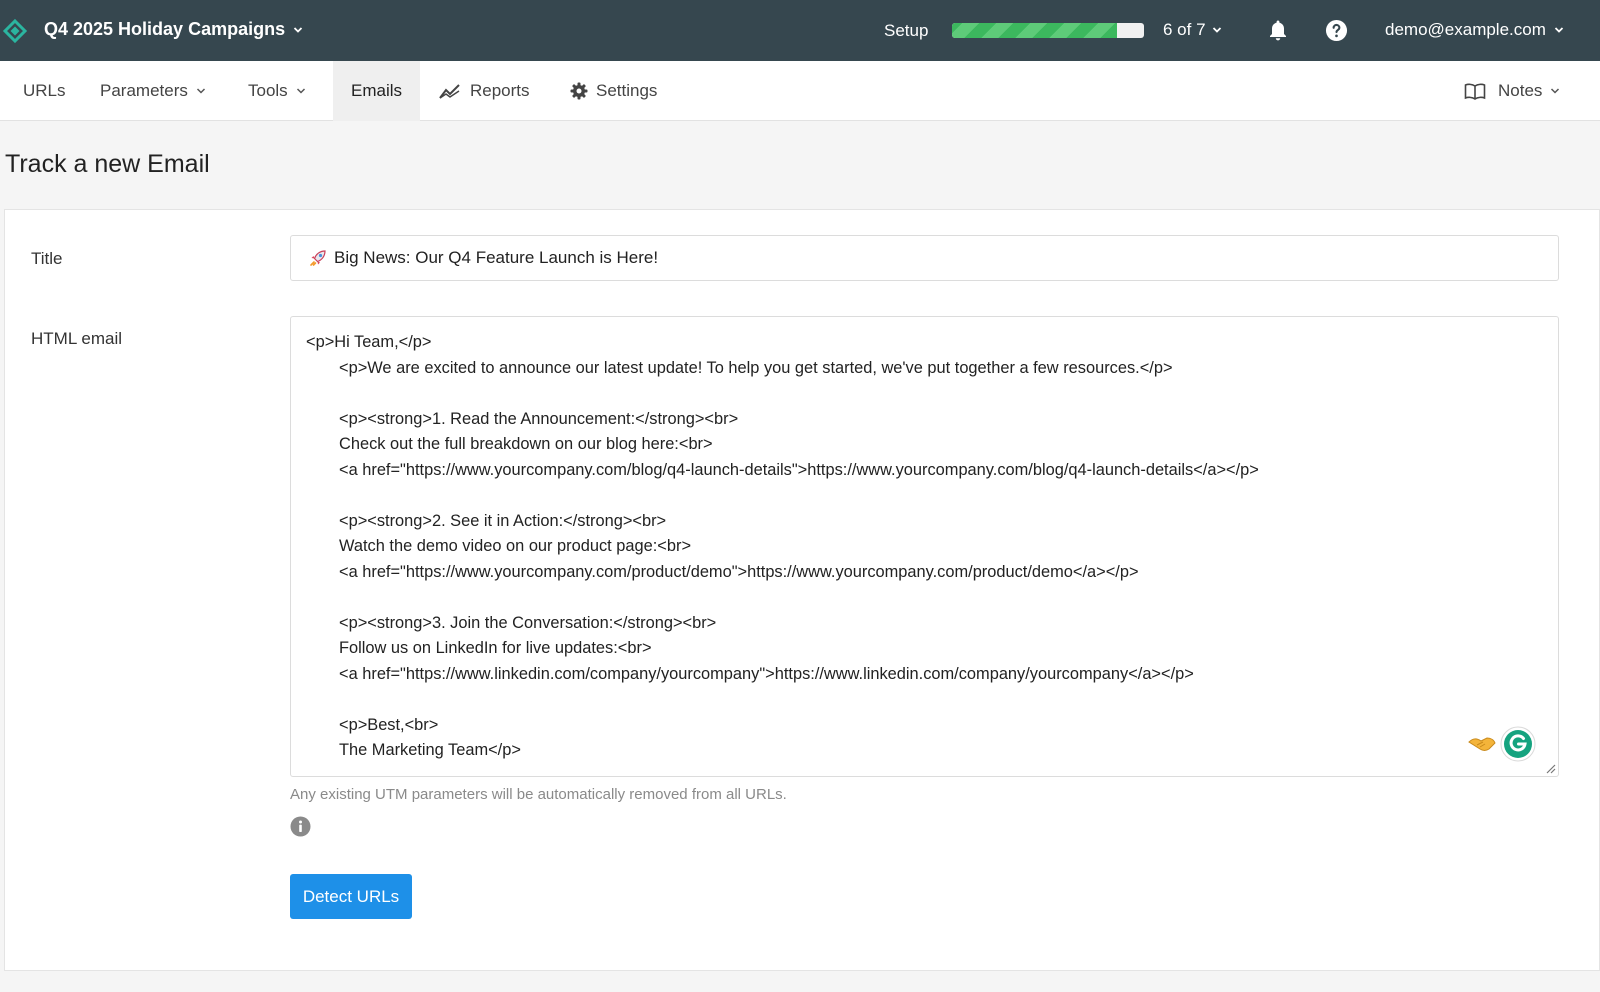 The height and width of the screenshot is (992, 1600). I want to click on setup-progress-fill, so click(1034, 30).